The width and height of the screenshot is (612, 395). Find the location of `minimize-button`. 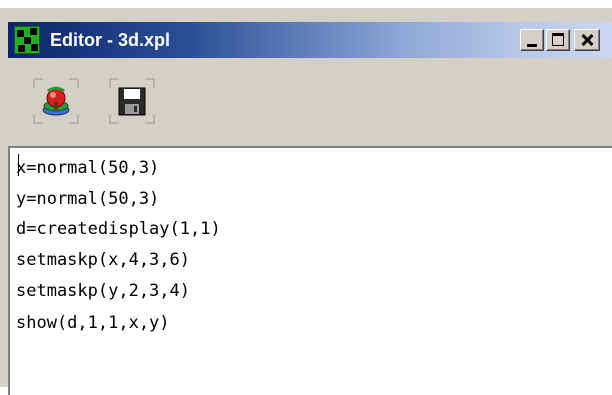

minimize-button is located at coordinates (532, 40).